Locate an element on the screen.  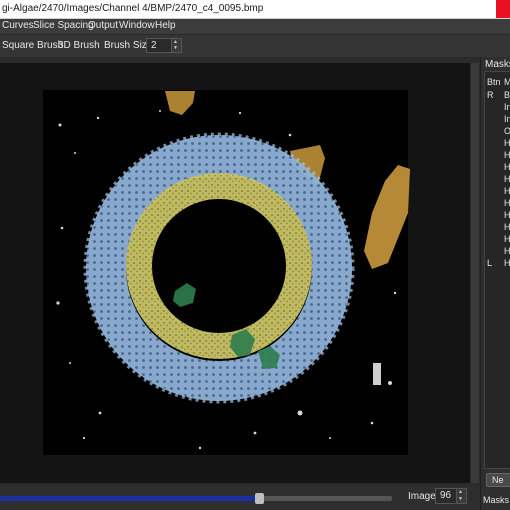
image-index-spinbox: 96 ▲ ▼ is located at coordinates (451, 496).